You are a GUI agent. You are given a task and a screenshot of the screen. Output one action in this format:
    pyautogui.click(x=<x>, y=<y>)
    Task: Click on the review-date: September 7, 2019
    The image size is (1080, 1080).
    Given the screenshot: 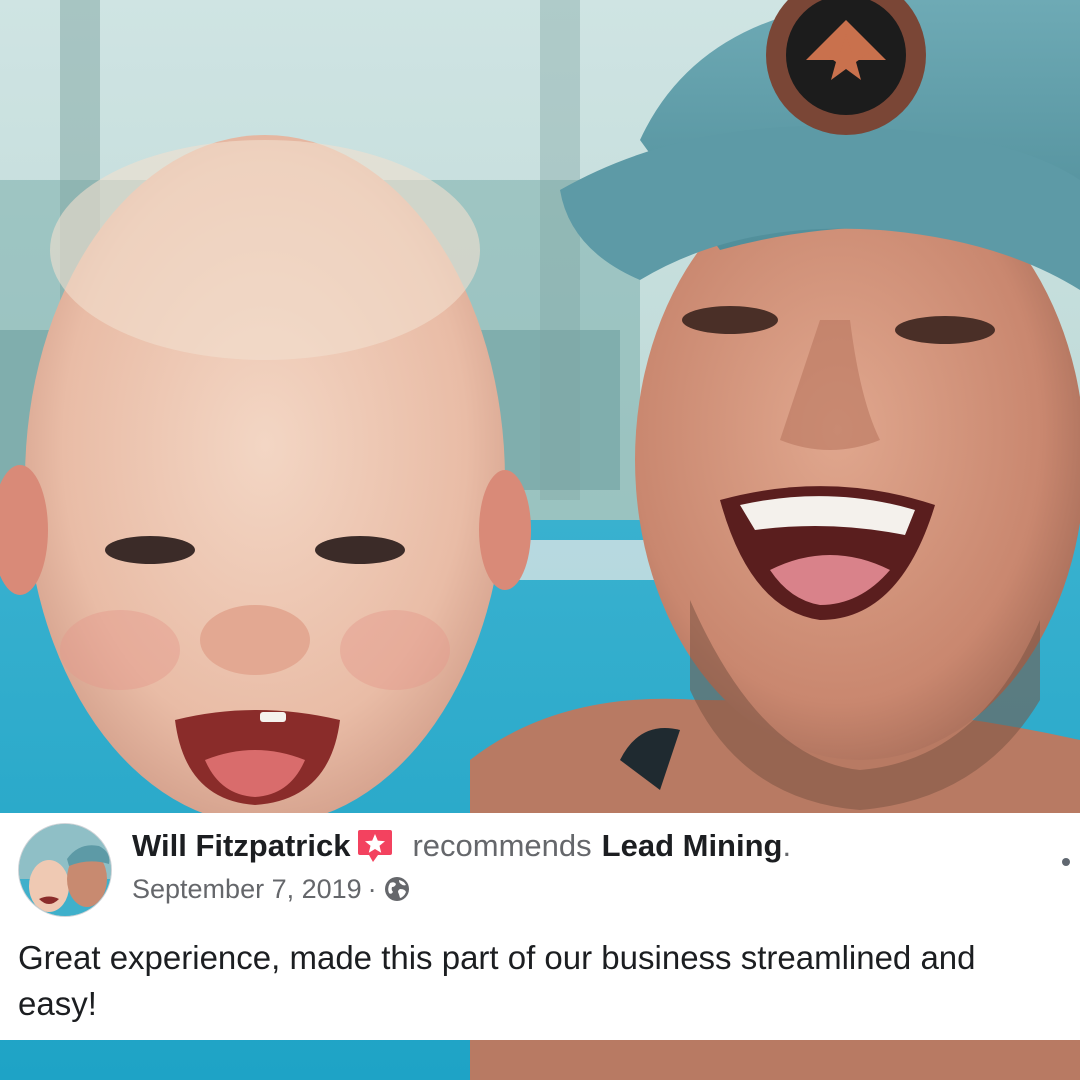 What is the action you would take?
    pyautogui.click(x=247, y=889)
    